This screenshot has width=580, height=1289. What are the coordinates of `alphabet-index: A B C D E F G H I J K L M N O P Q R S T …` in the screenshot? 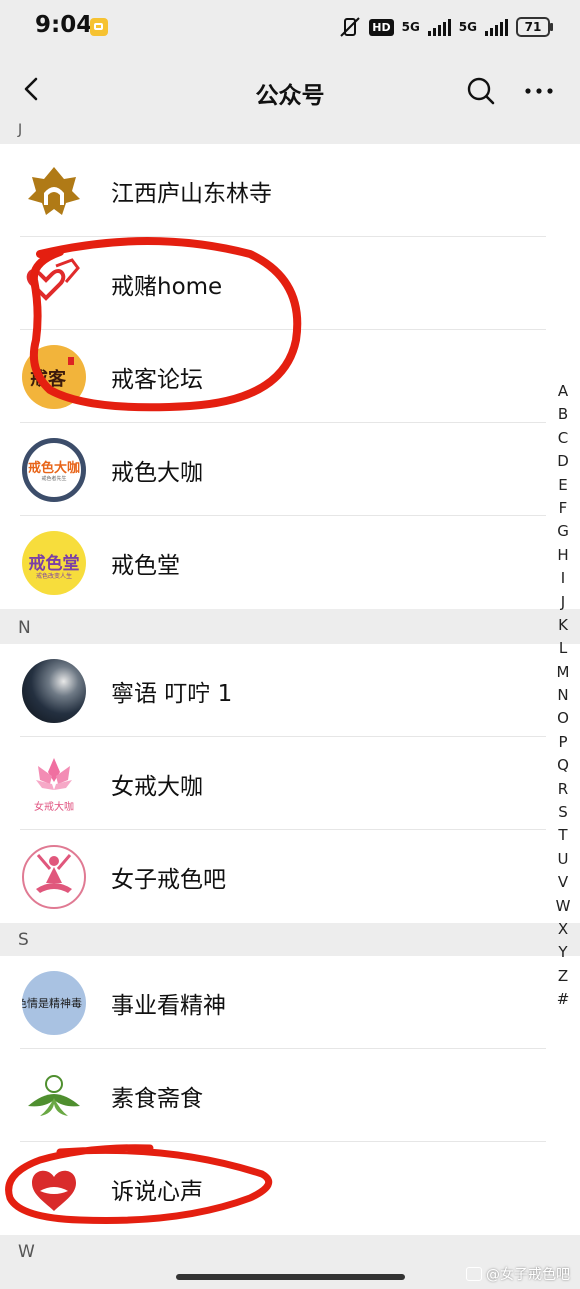 It's located at (563, 696).